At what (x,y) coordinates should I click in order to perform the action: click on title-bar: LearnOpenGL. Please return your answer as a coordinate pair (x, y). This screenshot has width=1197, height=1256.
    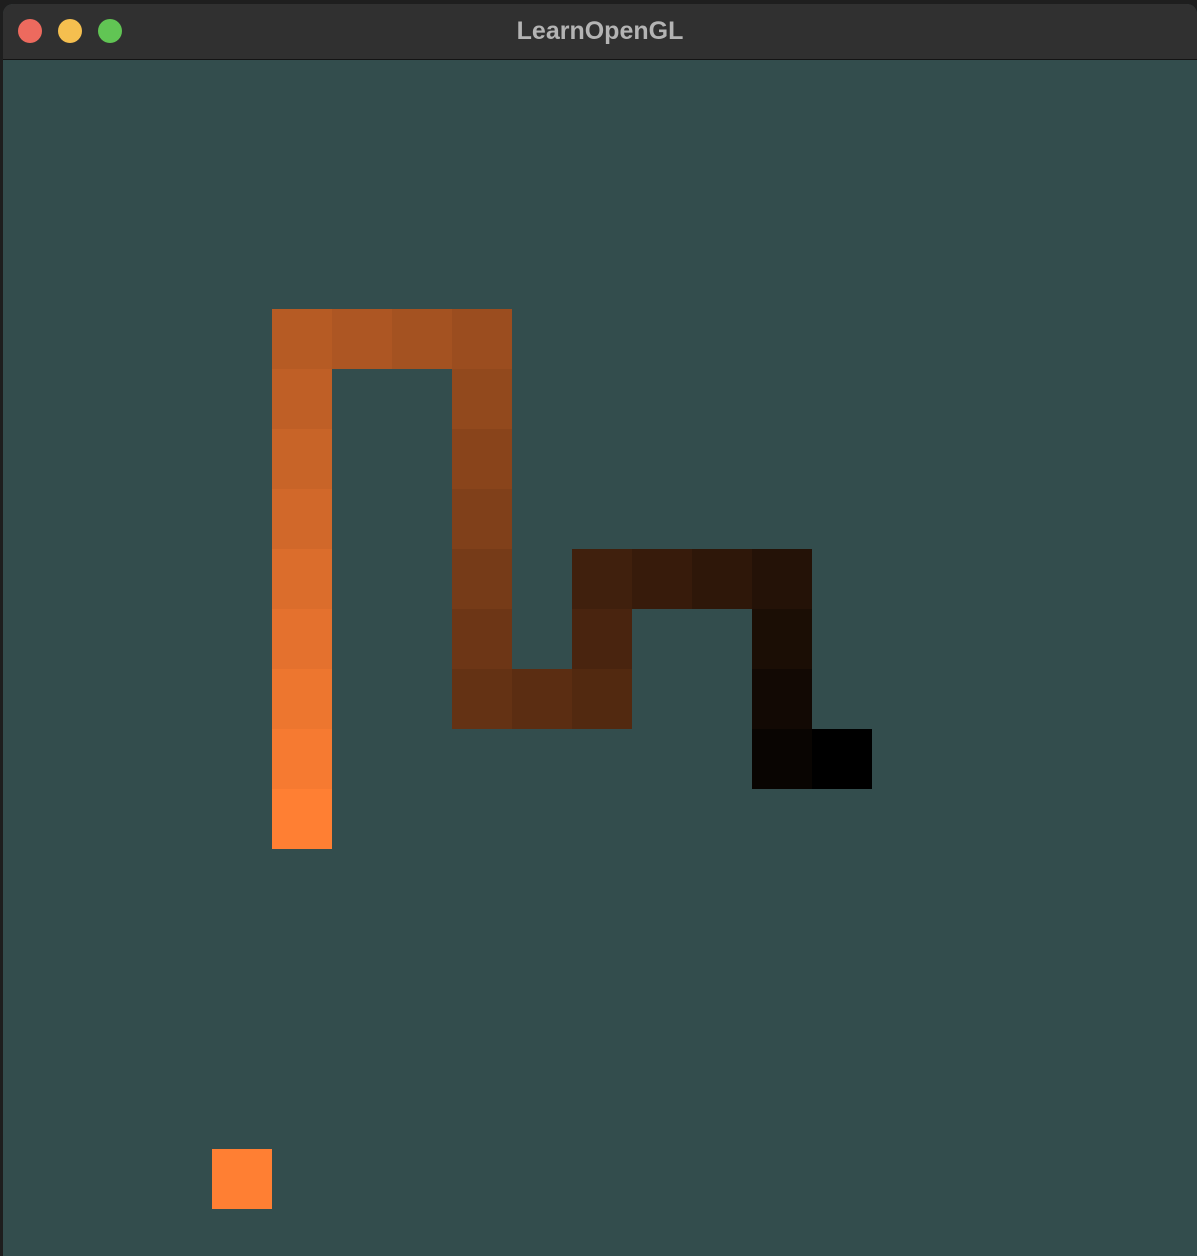
    Looking at the image, I should click on (600, 32).